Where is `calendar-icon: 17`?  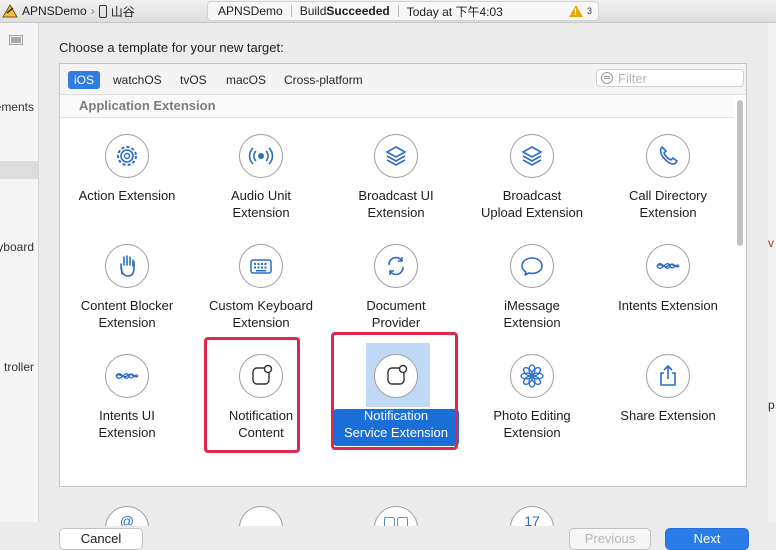
calendar-icon: 17 is located at coordinates (532, 515).